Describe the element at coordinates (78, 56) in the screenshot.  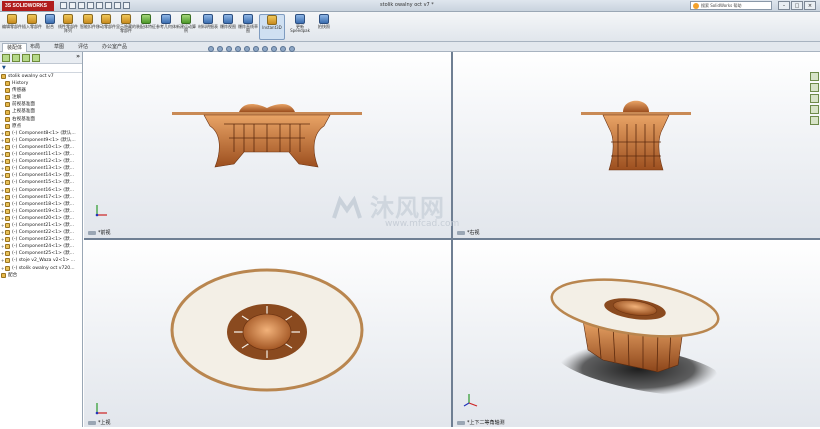
I see `expand-panel-icon: »` at that location.